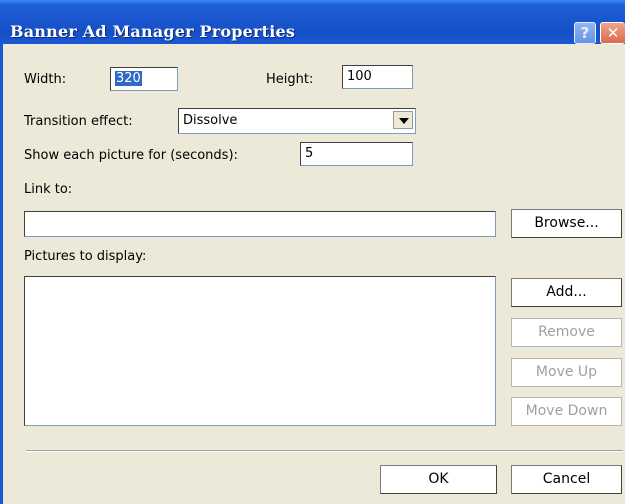  I want to click on show-duration-input: 5, so click(356, 154).